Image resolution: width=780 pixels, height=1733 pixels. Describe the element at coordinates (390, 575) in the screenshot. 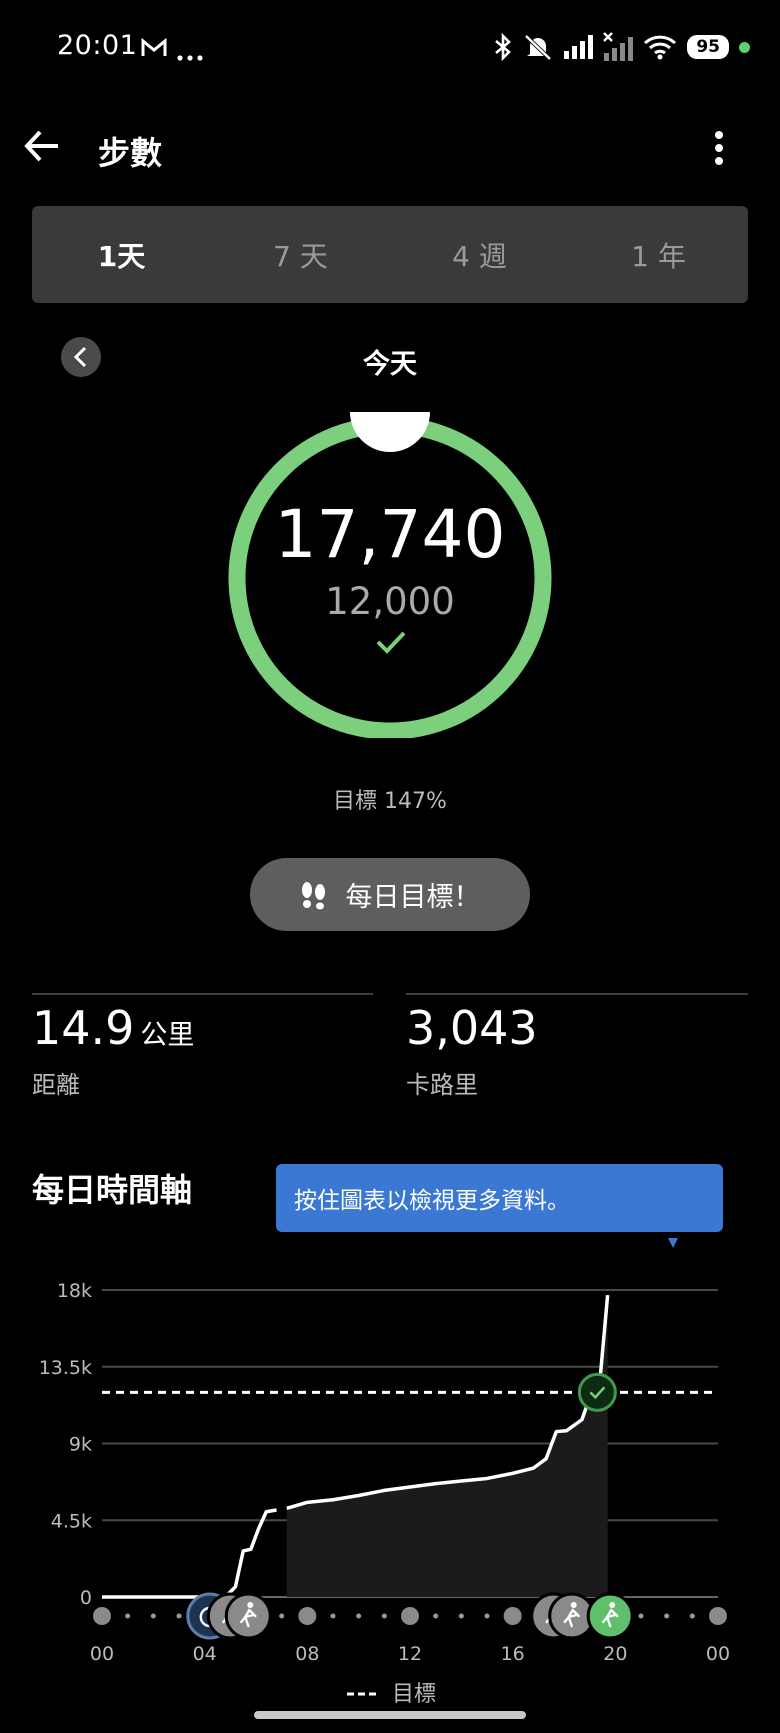

I see `progress-ring` at that location.